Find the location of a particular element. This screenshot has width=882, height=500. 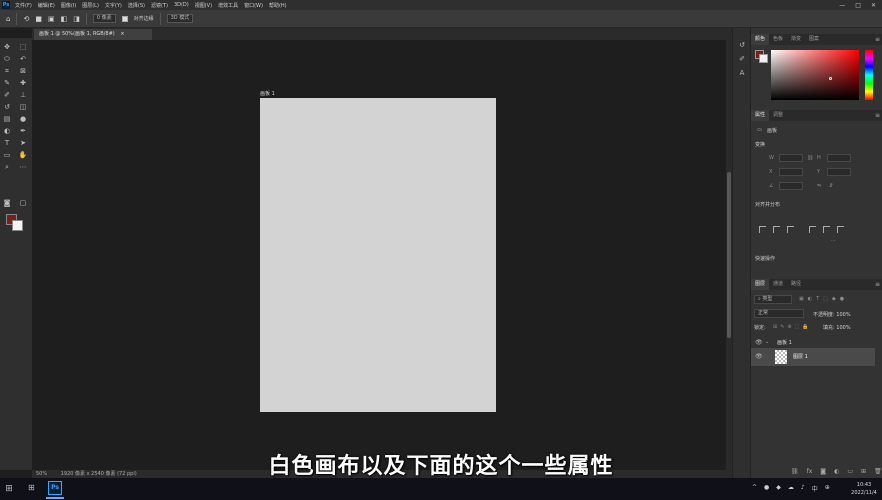

blur-tool-icon: ● is located at coordinates (23, 119).